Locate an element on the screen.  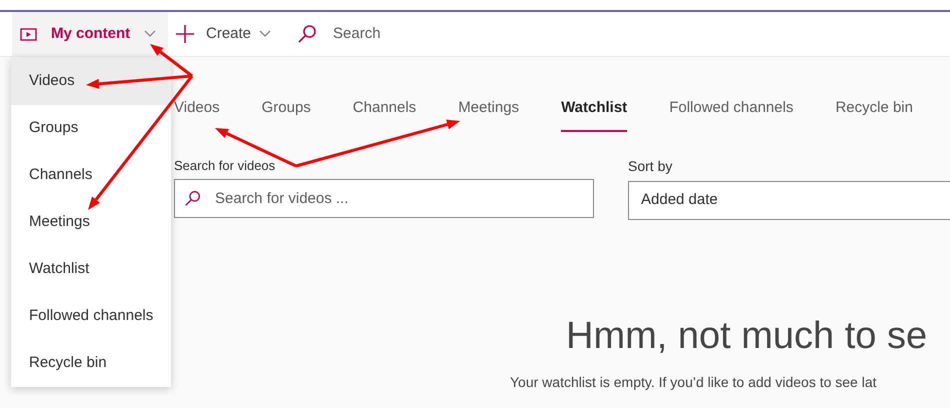
menu-item: Videos is located at coordinates (91, 81).